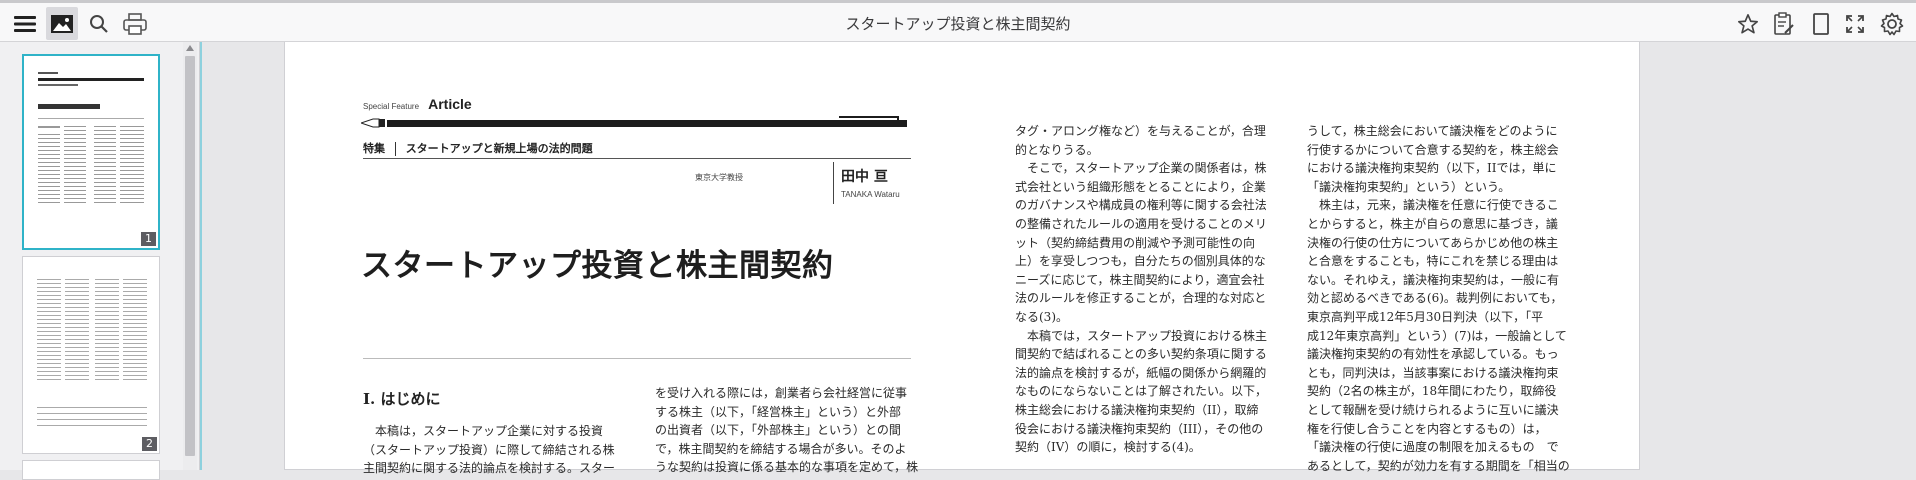 The width and height of the screenshot is (1916, 480). Describe the element at coordinates (1748, 24) in the screenshot. I see `star-icon` at that location.